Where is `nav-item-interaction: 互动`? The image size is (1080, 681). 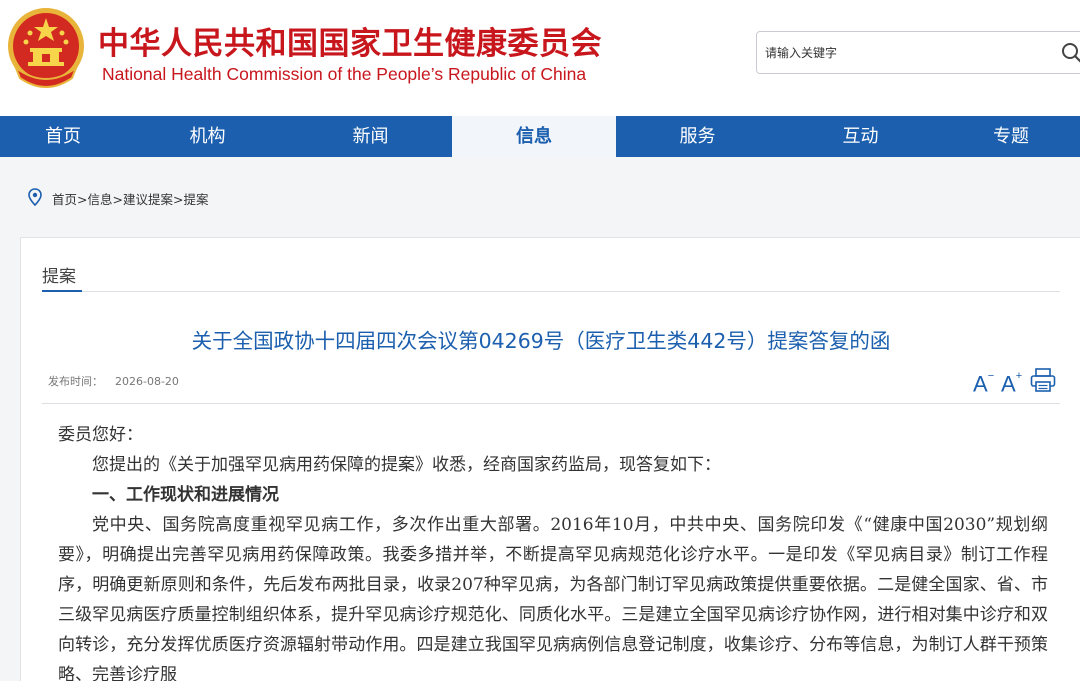
nav-item-interaction: 互动 is located at coordinates (860, 136).